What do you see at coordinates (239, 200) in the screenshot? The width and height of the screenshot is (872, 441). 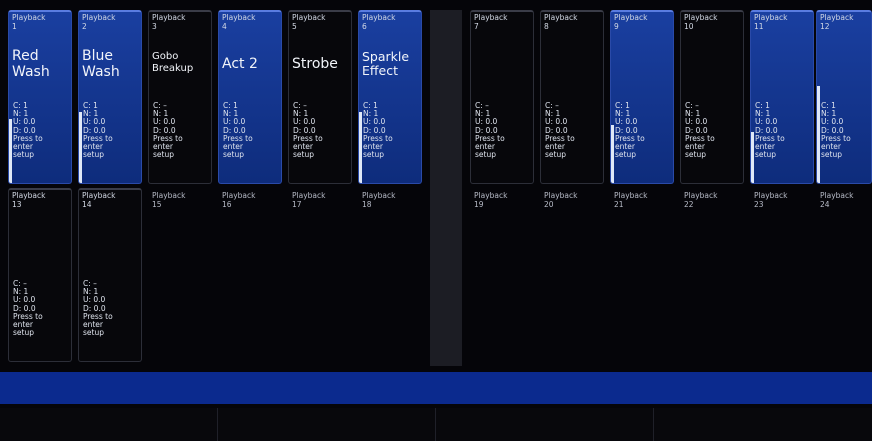 I see `playback-header: Playback 16` at bounding box center [239, 200].